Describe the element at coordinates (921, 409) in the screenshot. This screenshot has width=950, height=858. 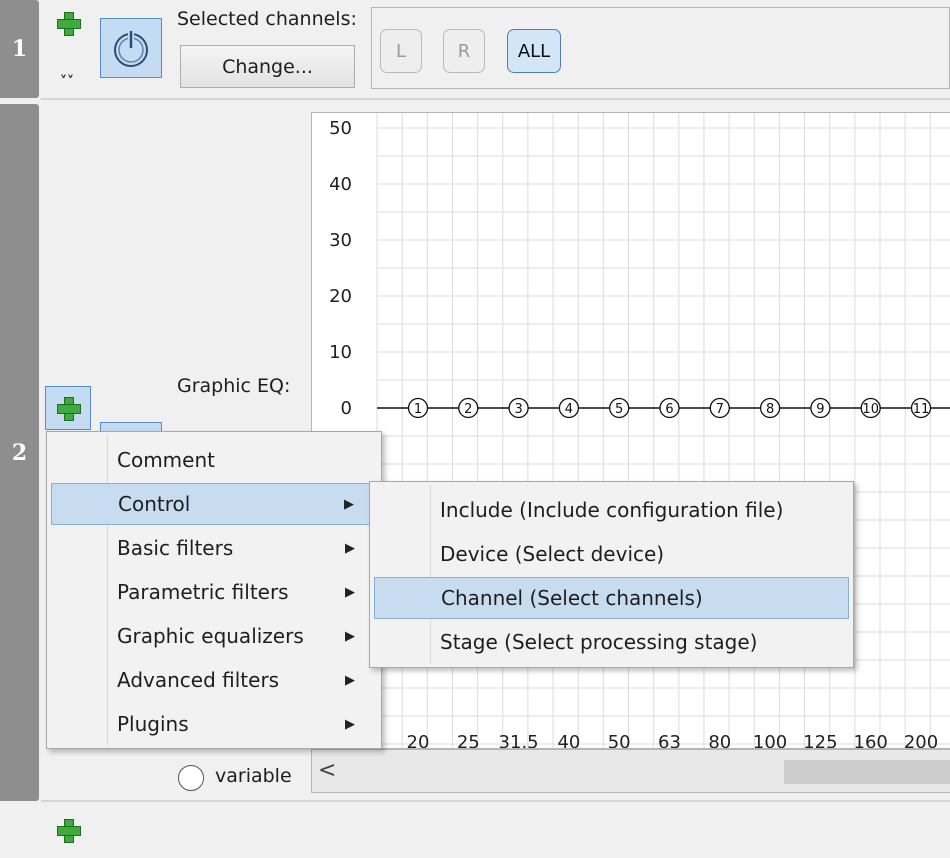
I see `eq-point-label: 11` at that location.